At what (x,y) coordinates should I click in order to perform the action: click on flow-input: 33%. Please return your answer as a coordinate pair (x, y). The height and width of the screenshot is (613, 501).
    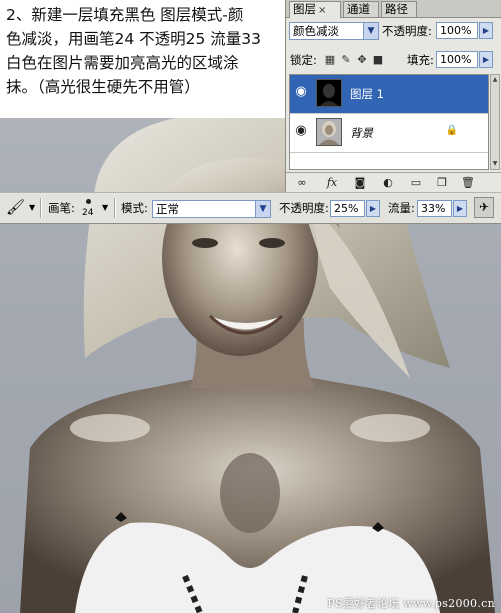
    Looking at the image, I should click on (434, 208).